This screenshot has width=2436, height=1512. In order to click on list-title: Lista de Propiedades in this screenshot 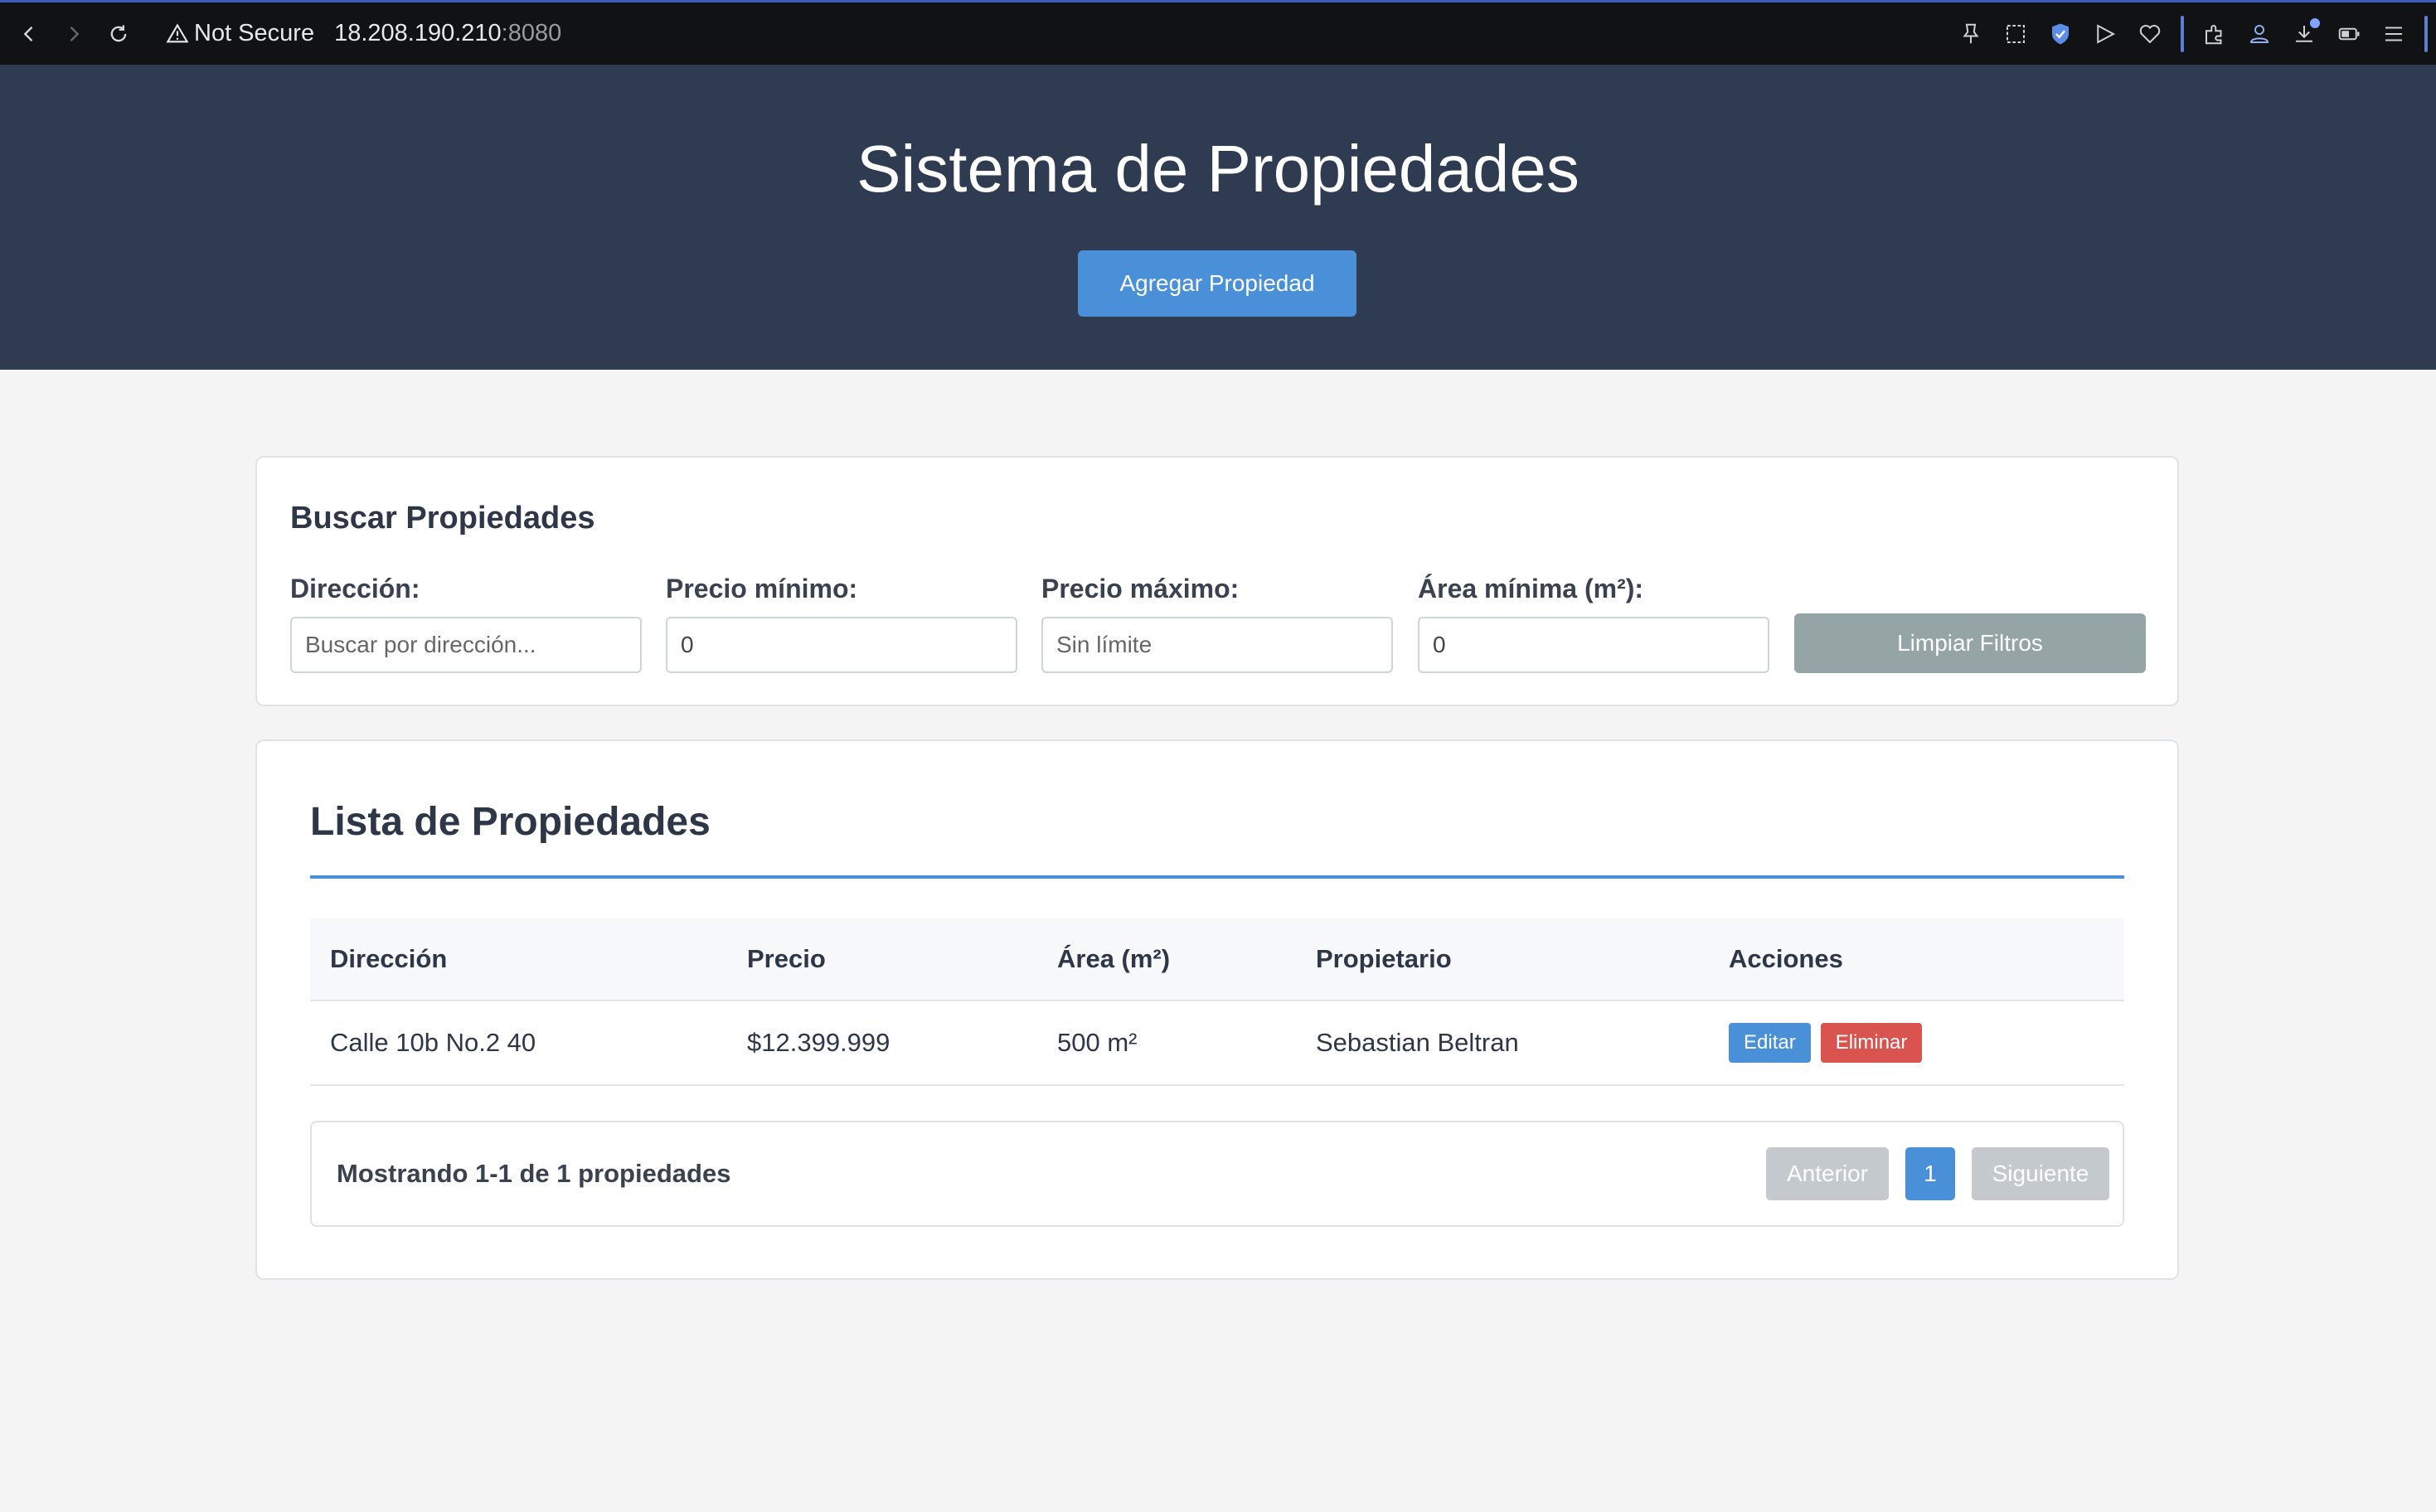, I will do `click(510, 822)`.